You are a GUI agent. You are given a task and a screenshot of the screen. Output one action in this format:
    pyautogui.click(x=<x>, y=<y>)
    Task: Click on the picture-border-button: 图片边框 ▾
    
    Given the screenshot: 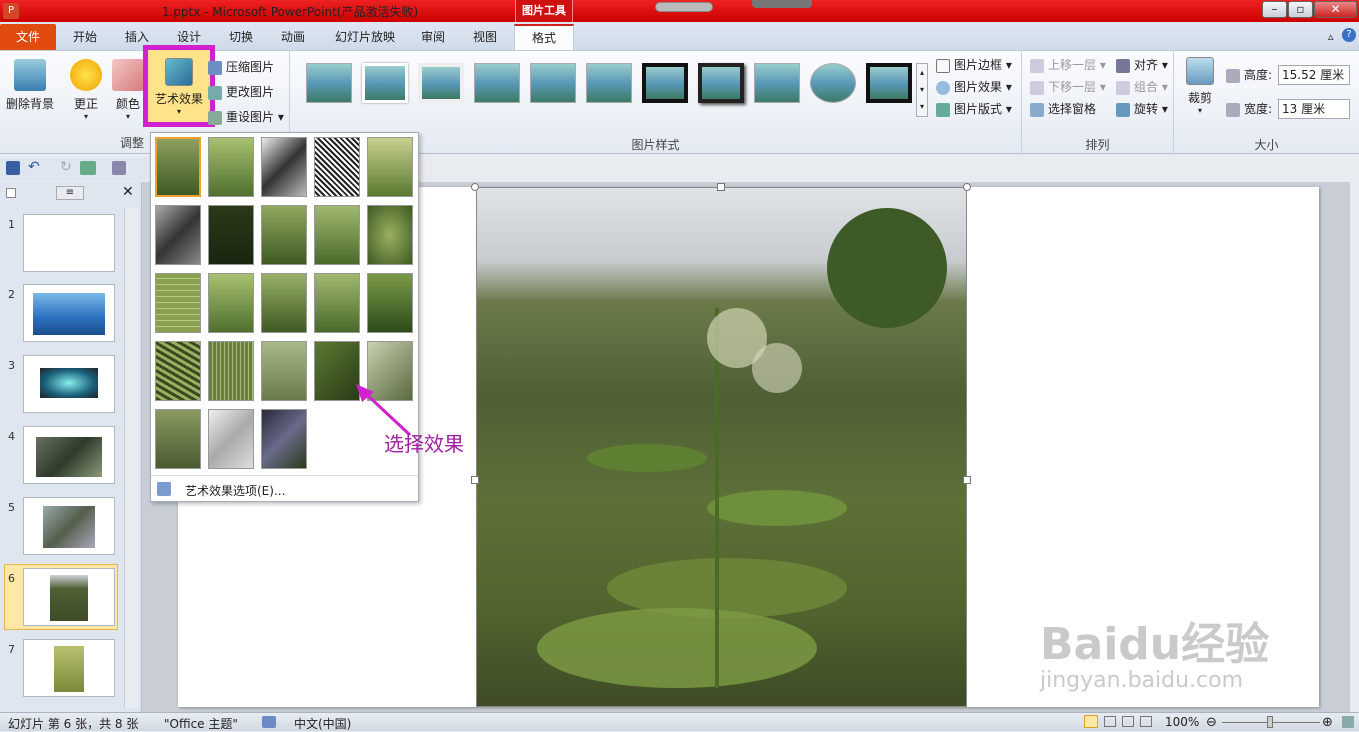 What is the action you would take?
    pyautogui.click(x=974, y=65)
    